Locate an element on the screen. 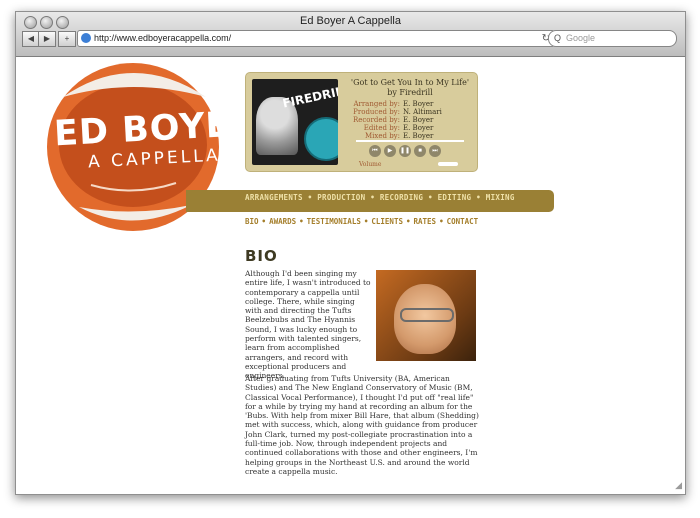  play-button: ▶ is located at coordinates (390, 151).